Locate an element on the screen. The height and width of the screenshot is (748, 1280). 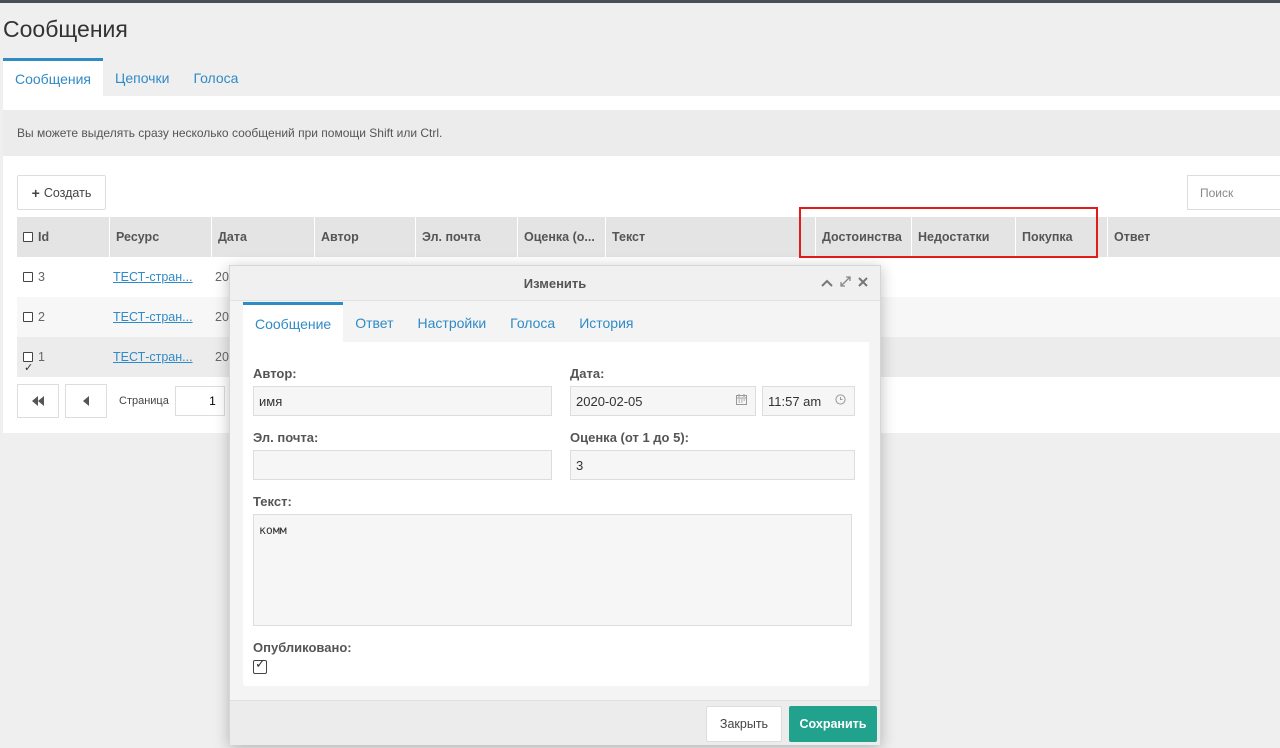
col-advantages: Достоинства is located at coordinates (863, 237).